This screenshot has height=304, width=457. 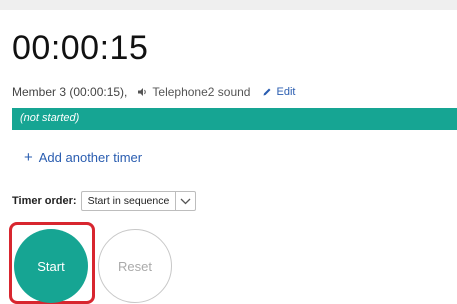 I want to click on speaker-icon, so click(x=142, y=92).